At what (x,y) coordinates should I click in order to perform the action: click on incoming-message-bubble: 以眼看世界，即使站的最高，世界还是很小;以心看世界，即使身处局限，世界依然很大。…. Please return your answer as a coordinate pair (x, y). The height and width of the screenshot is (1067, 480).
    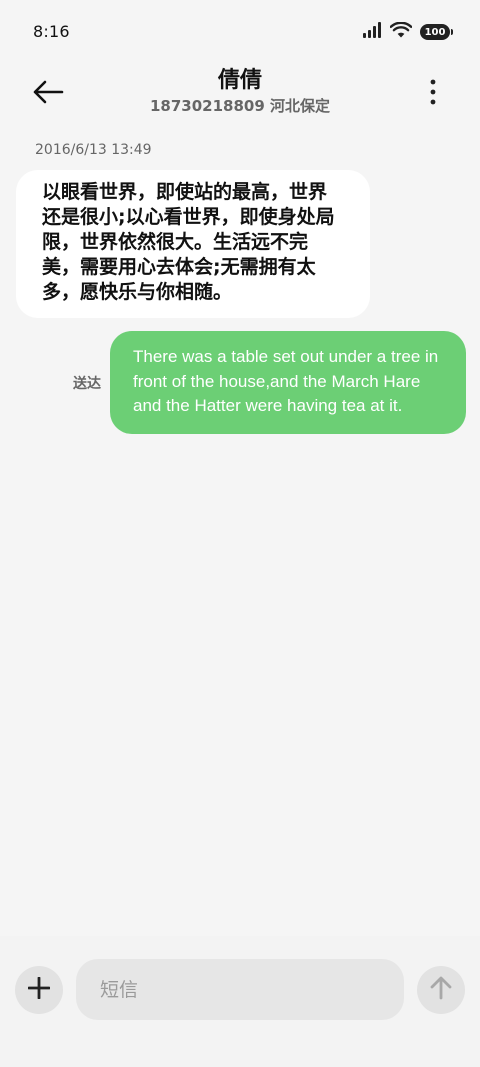
    Looking at the image, I should click on (193, 244).